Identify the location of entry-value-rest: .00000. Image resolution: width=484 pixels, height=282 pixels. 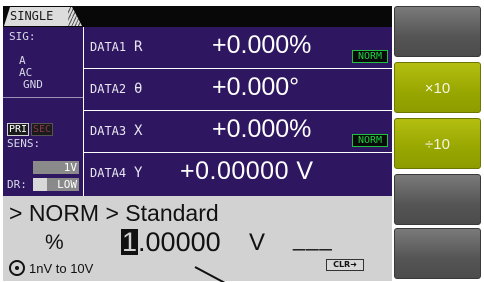
(179, 242).